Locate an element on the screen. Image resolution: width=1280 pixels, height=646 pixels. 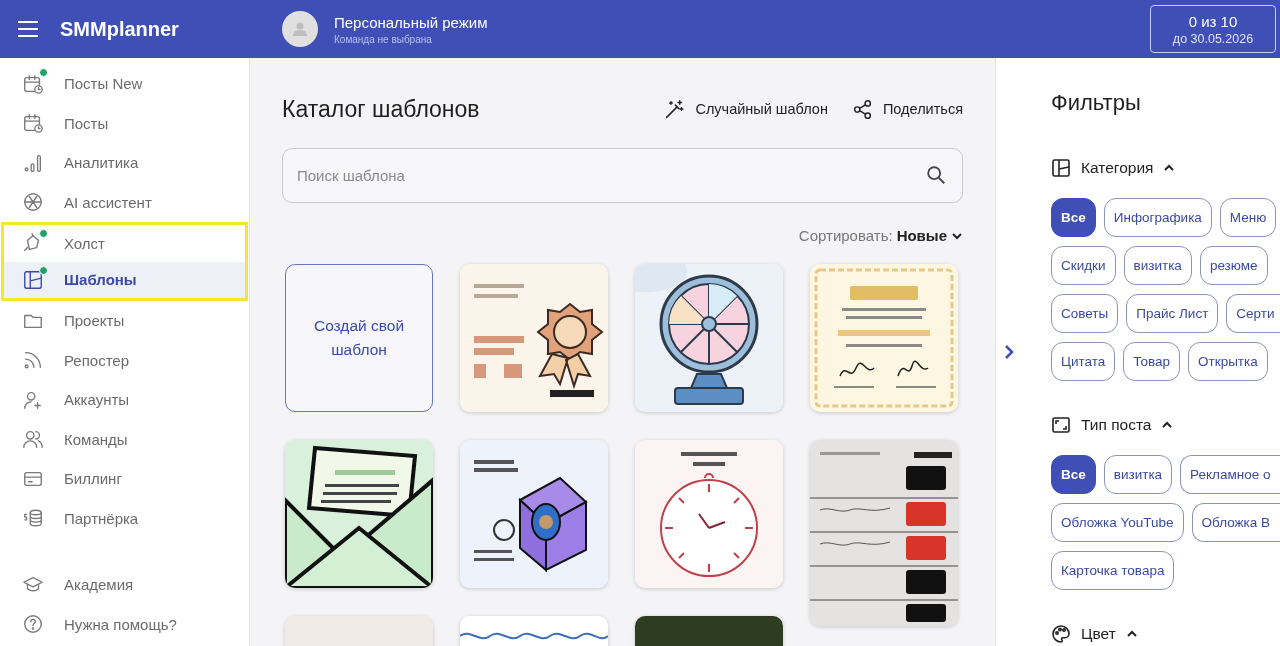
sidebar-item: Шаблоны is located at coordinates (124, 281).